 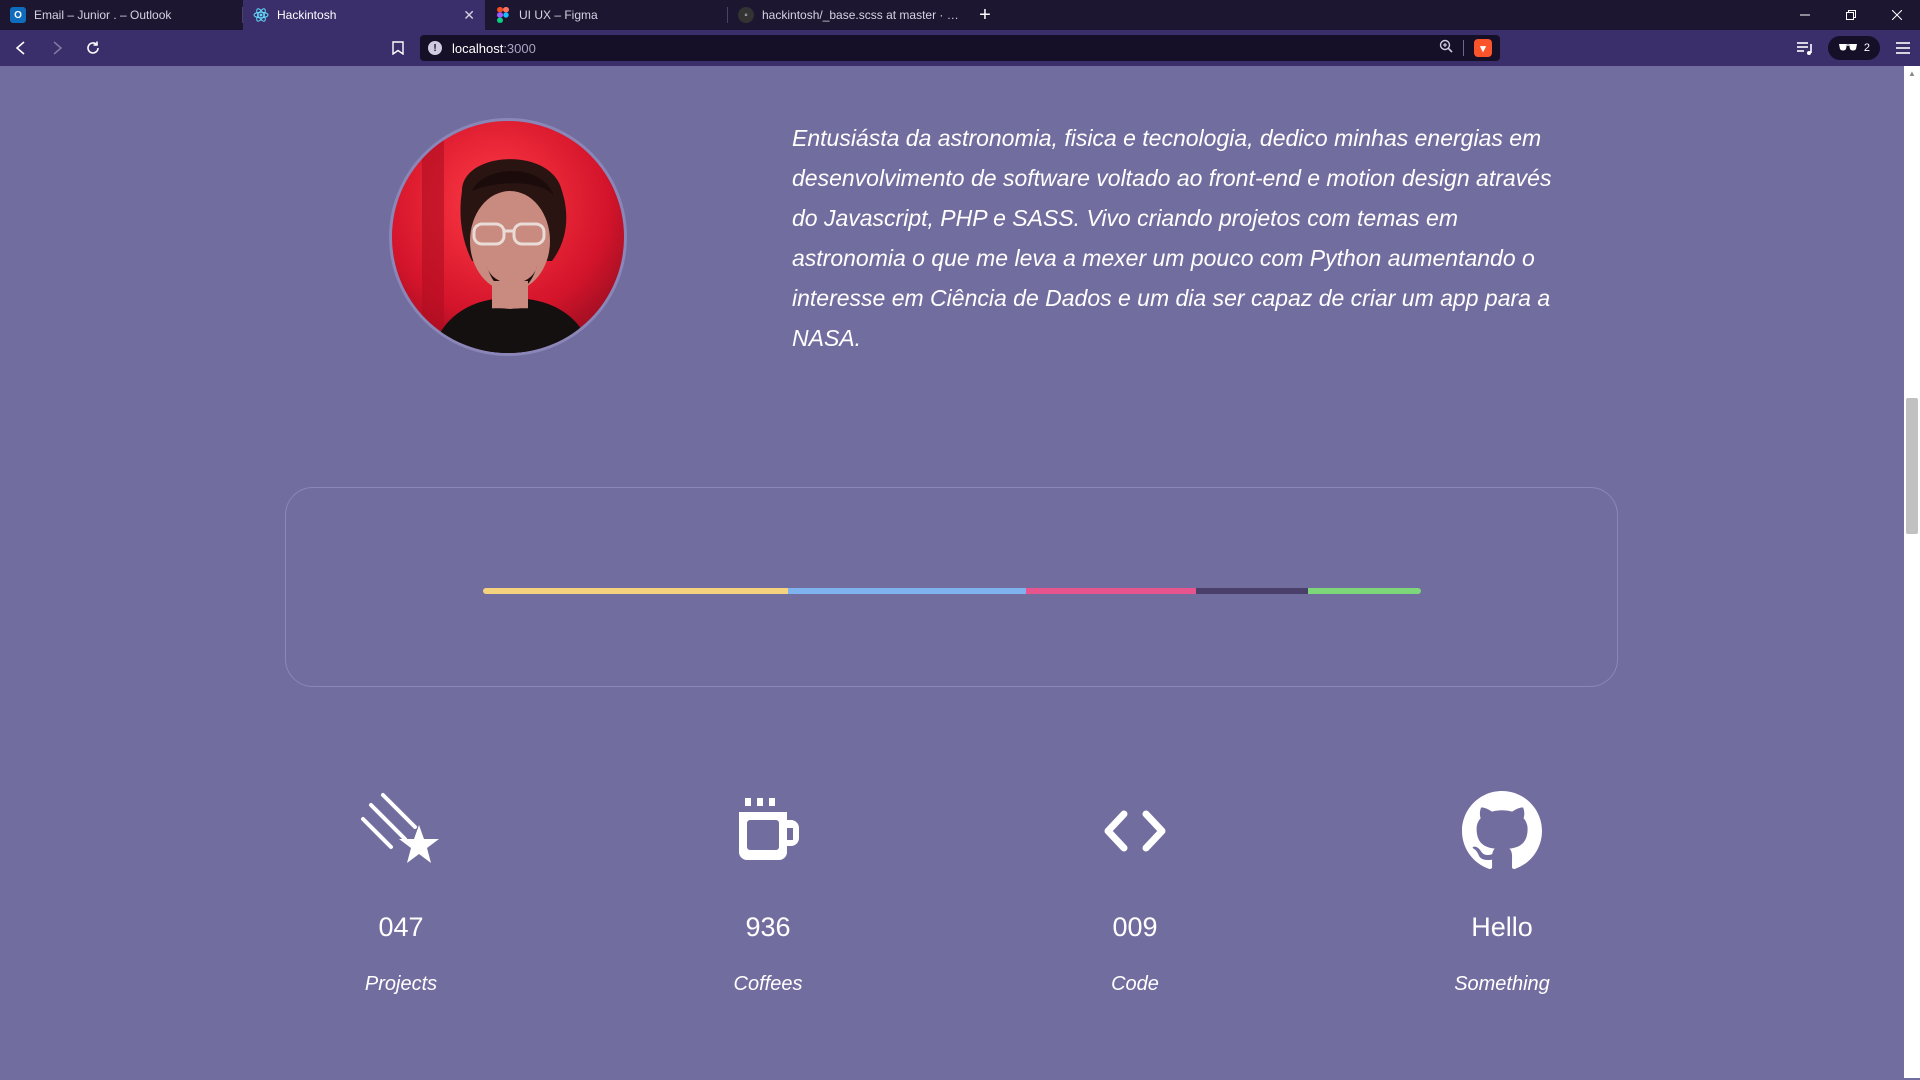 What do you see at coordinates (1135, 927) in the screenshot?
I see `stat-number: 009` at bounding box center [1135, 927].